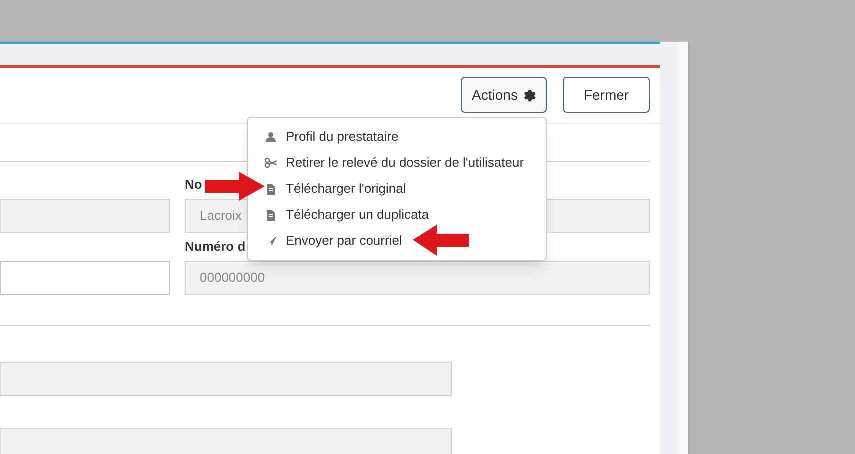 The width and height of the screenshot is (855, 454). Describe the element at coordinates (394, 163) in the screenshot. I see `menu-item: Retirer le relevé du dossier de l'utilisateur` at that location.